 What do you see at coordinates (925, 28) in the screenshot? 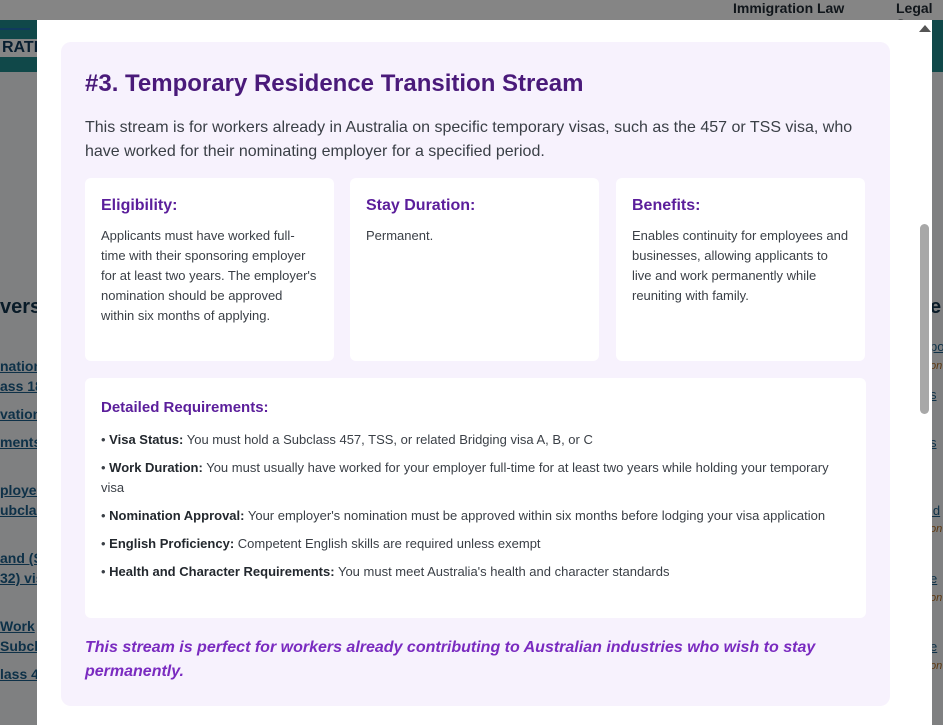
I see `scroll-up-arrow-icon` at bounding box center [925, 28].